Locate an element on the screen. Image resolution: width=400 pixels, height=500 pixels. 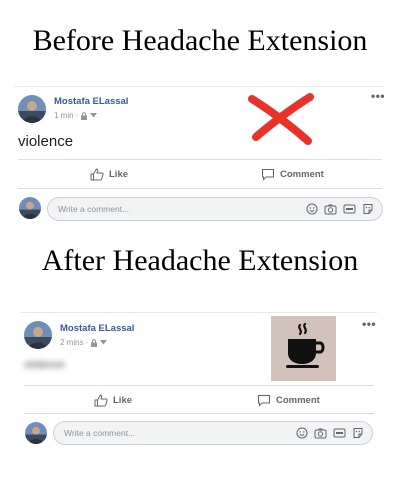
red-x-icon is located at coordinates (281, 119).